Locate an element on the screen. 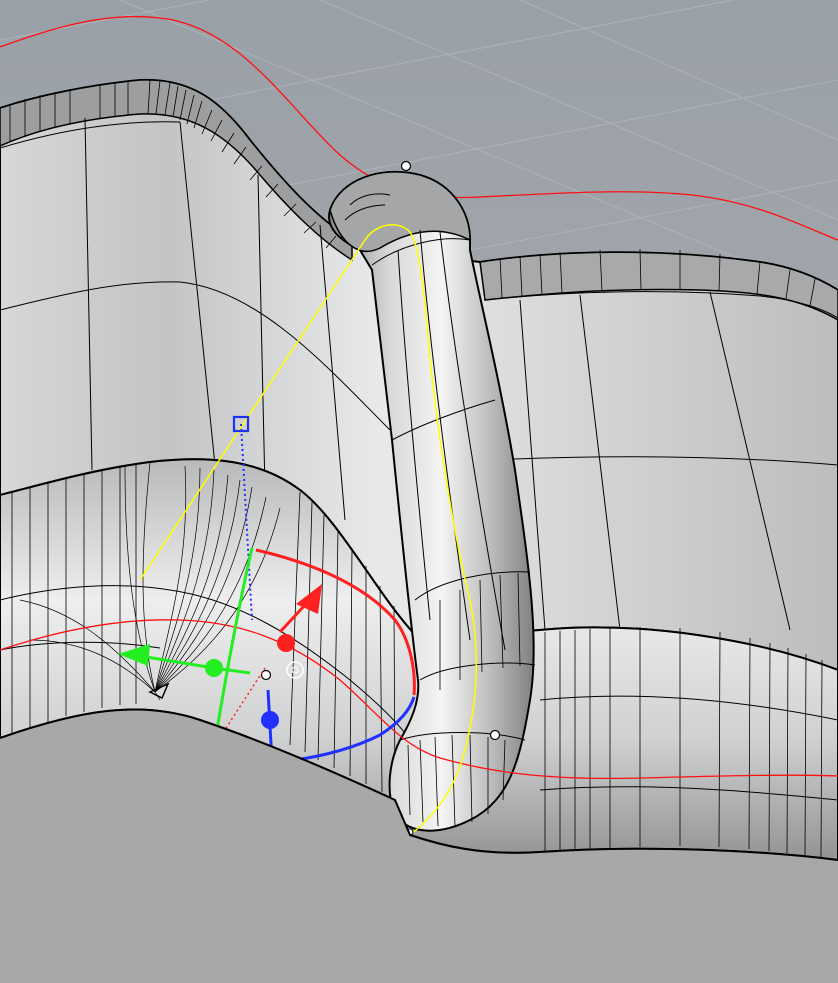 This screenshot has width=838, height=983. gumball-z-scale-dot is located at coordinates (270, 720).